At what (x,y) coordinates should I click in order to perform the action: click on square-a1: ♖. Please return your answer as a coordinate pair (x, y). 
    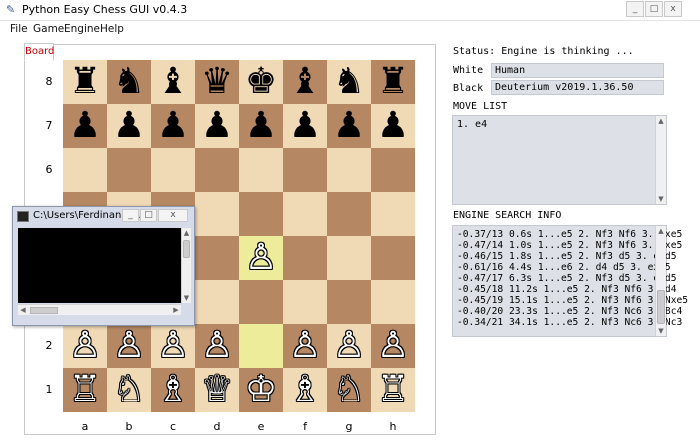
    Looking at the image, I should click on (85, 390).